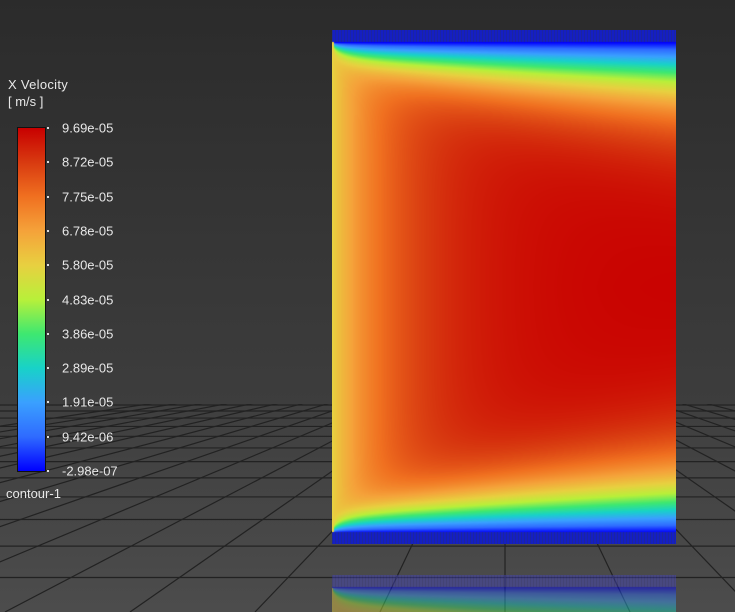 The width and height of the screenshot is (735, 612). What do you see at coordinates (88, 231) in the screenshot?
I see `colorbar-tick-label: 6.78e-05` at bounding box center [88, 231].